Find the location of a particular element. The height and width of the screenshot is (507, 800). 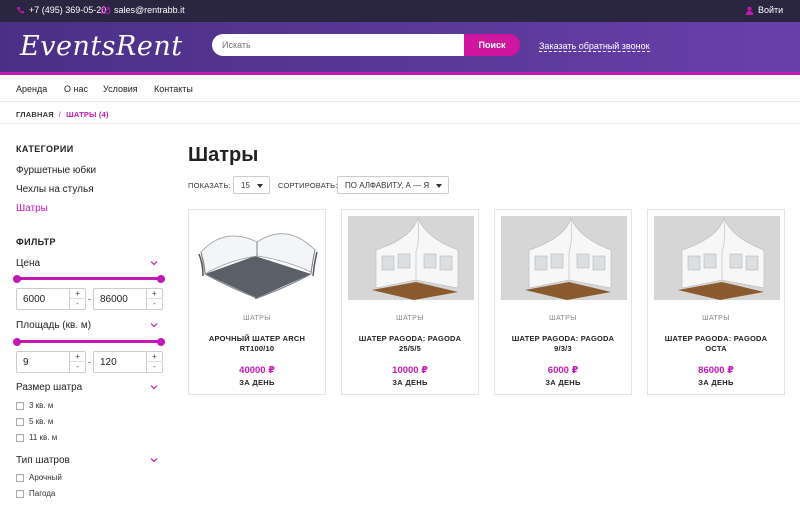

breadcrumb-current: ШАТРЫ (4) is located at coordinates (87, 114).